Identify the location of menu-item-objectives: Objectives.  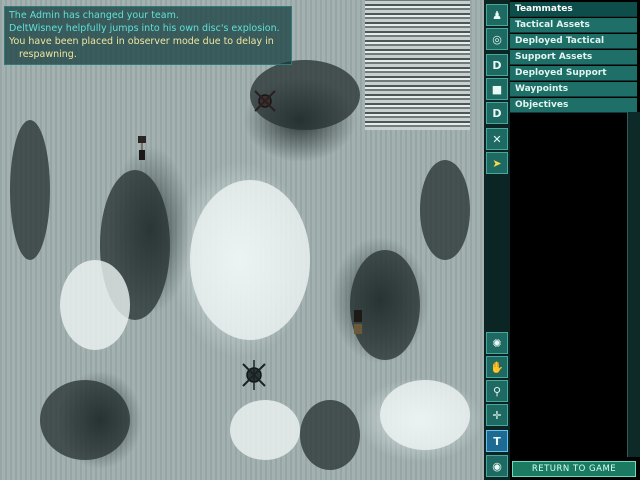
(573, 105).